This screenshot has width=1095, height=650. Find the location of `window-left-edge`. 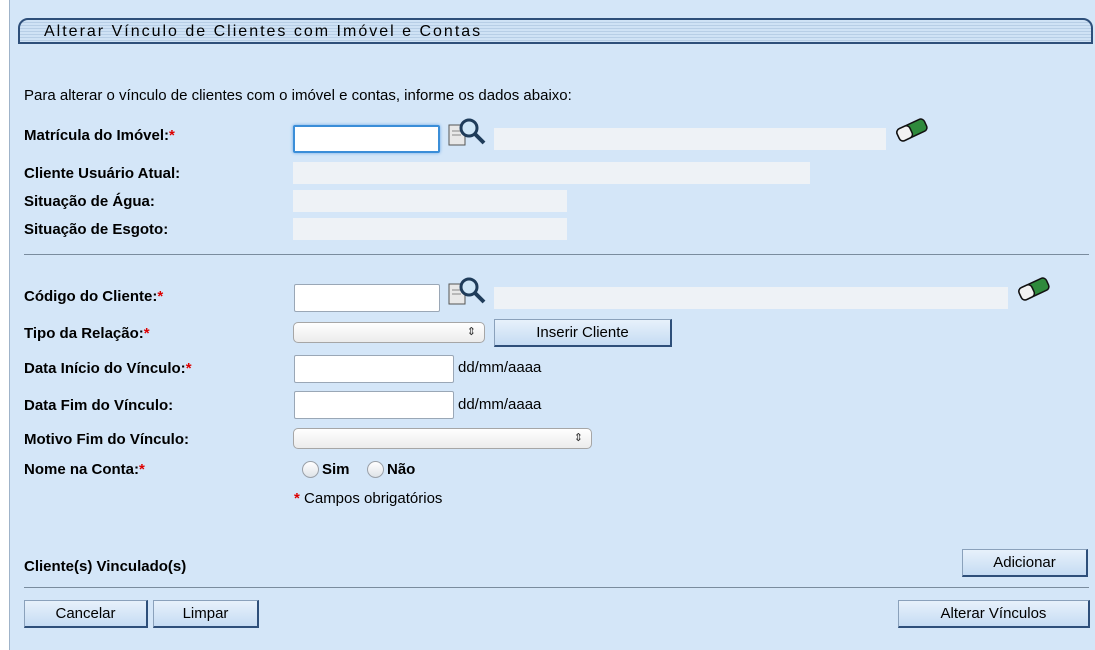

window-left-edge is located at coordinates (5, 325).